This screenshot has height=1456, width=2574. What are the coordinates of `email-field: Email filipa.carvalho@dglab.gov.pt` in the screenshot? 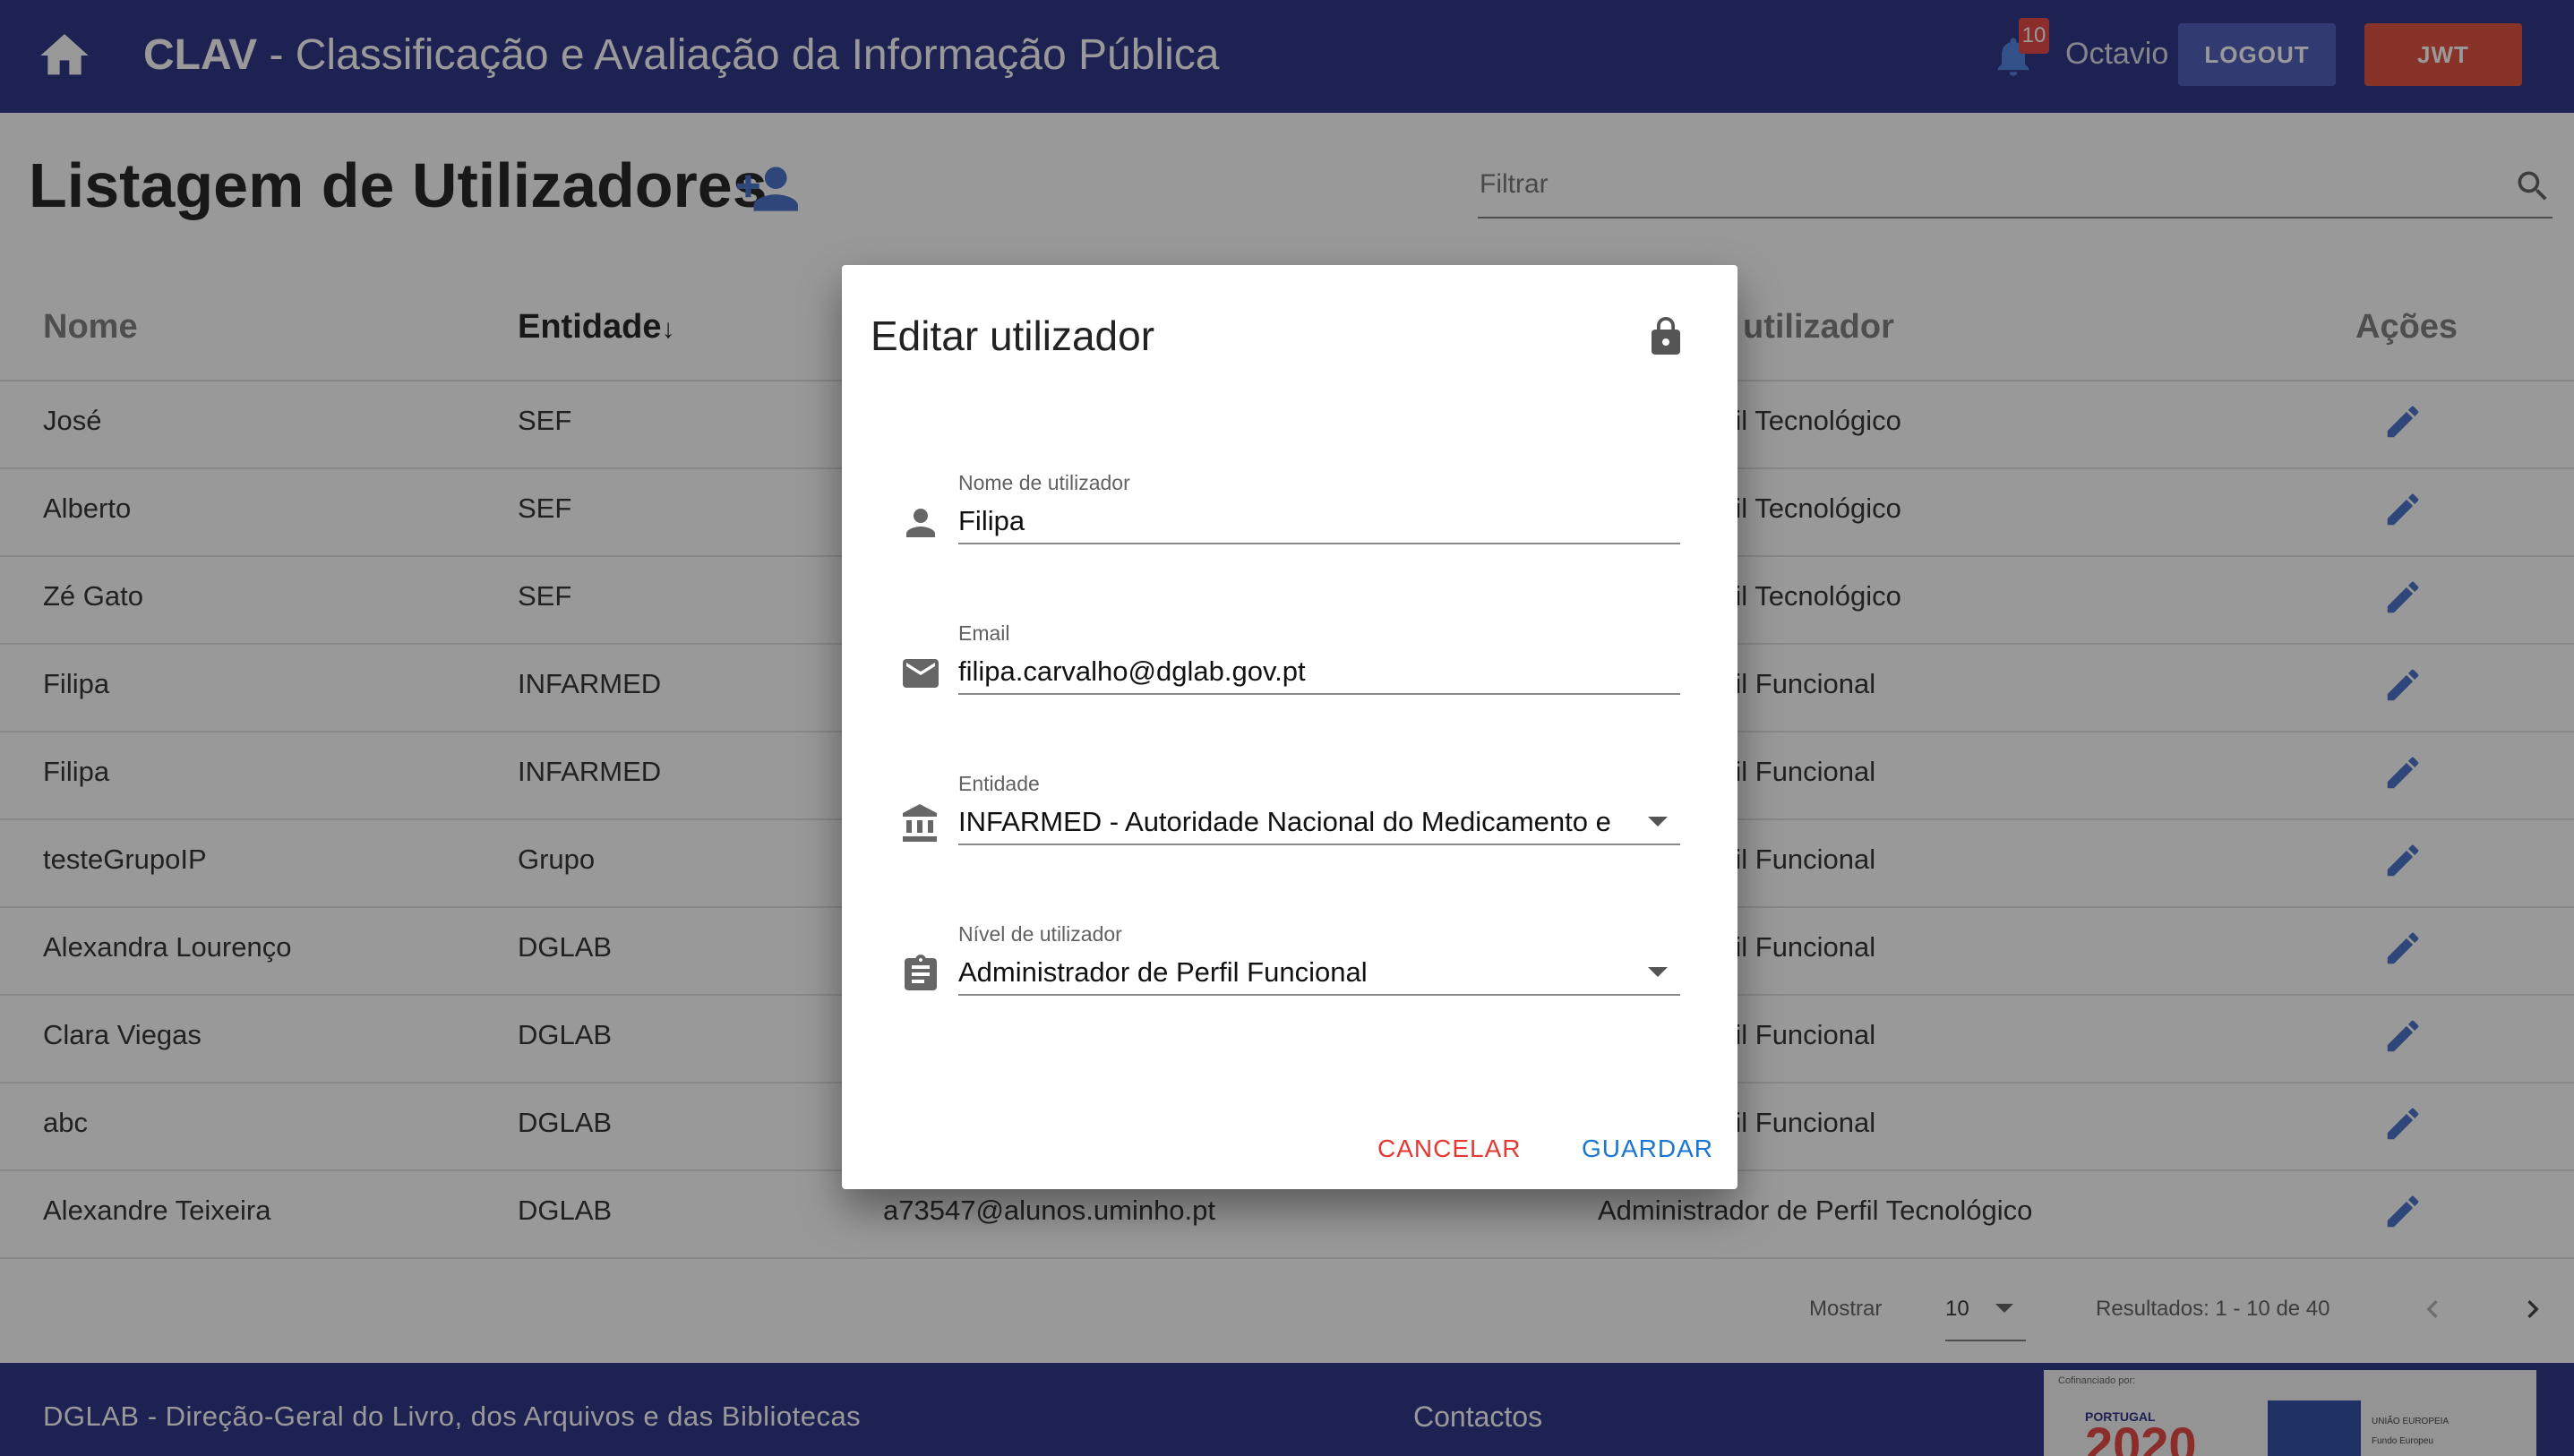 It's located at (1319, 658).